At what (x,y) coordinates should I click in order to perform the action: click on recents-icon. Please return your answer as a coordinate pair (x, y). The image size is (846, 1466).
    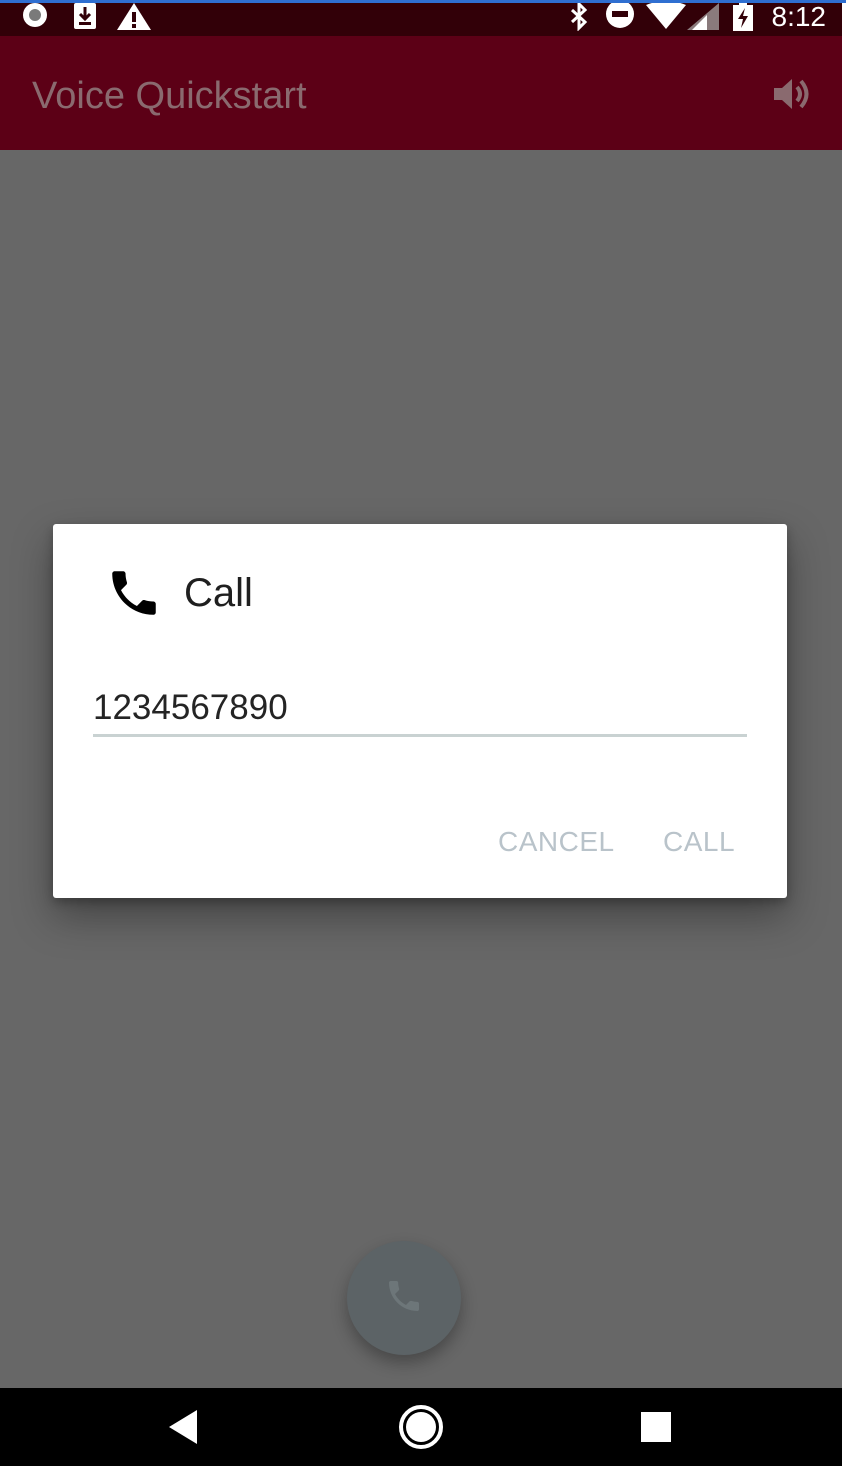
    Looking at the image, I should click on (656, 1427).